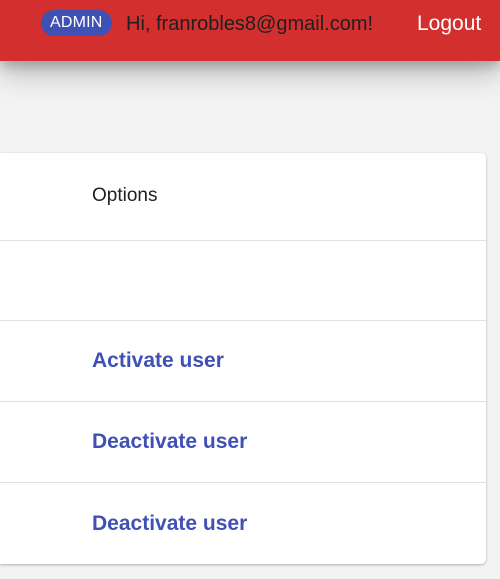  I want to click on options-header-label: Options, so click(125, 195).